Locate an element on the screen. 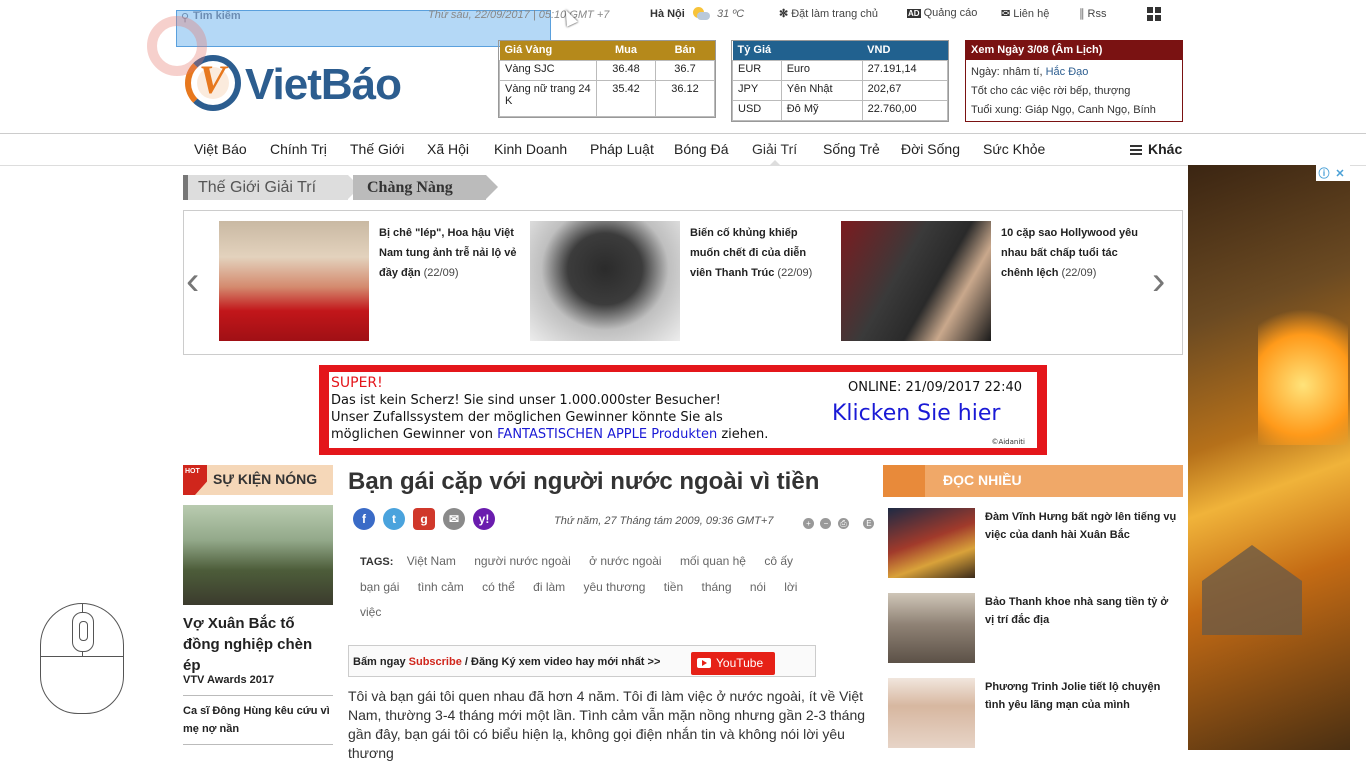 This screenshot has height=763, width=1366. carousel-date: (22/09) is located at coordinates (1077, 273).